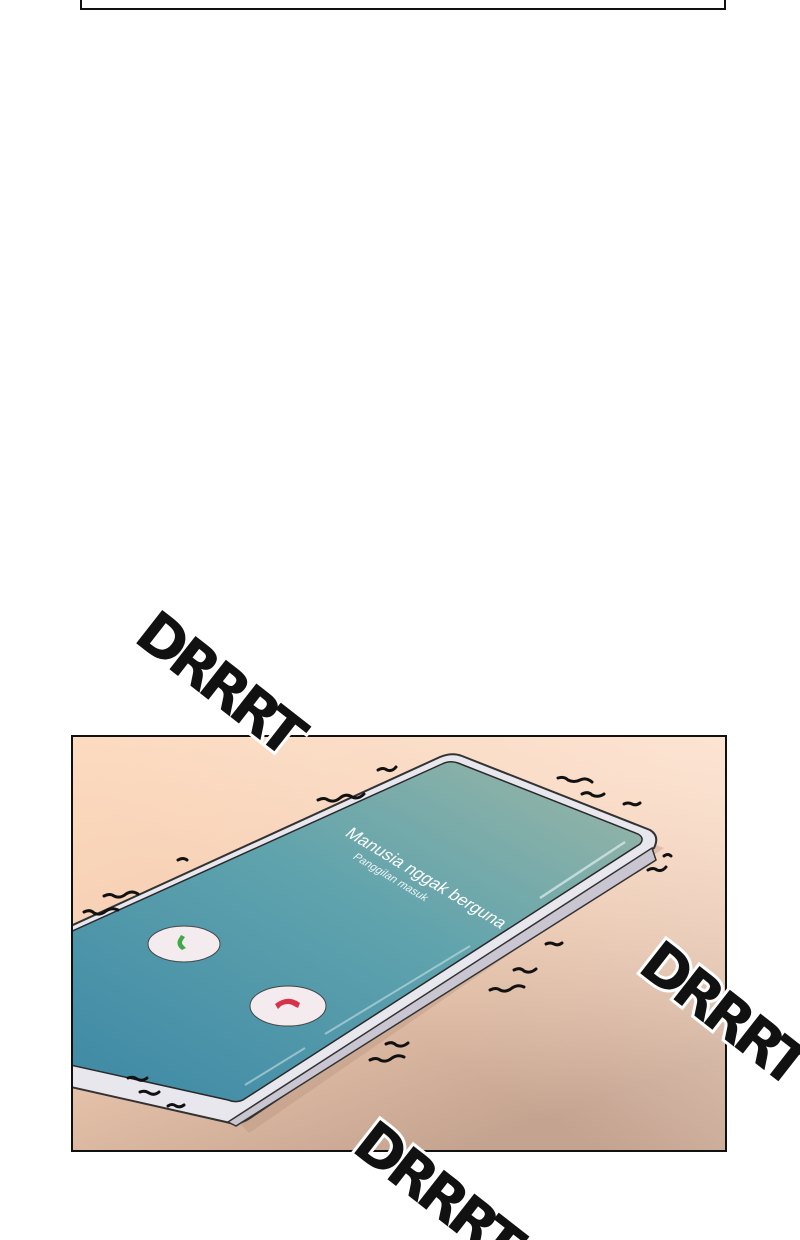  What do you see at coordinates (184, 944) in the screenshot?
I see `accept-call-button` at bounding box center [184, 944].